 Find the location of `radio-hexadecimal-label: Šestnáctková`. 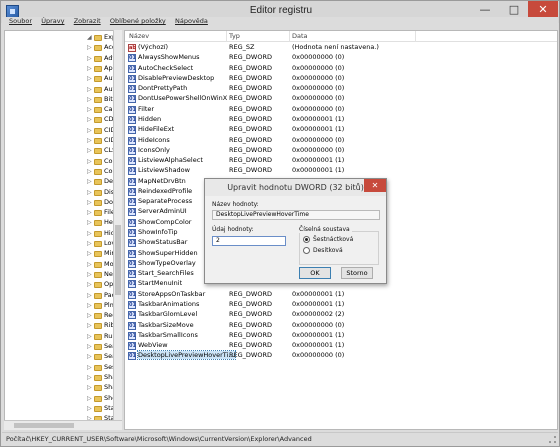

radio-hexadecimal-label: Šestnáctková is located at coordinates (333, 239).